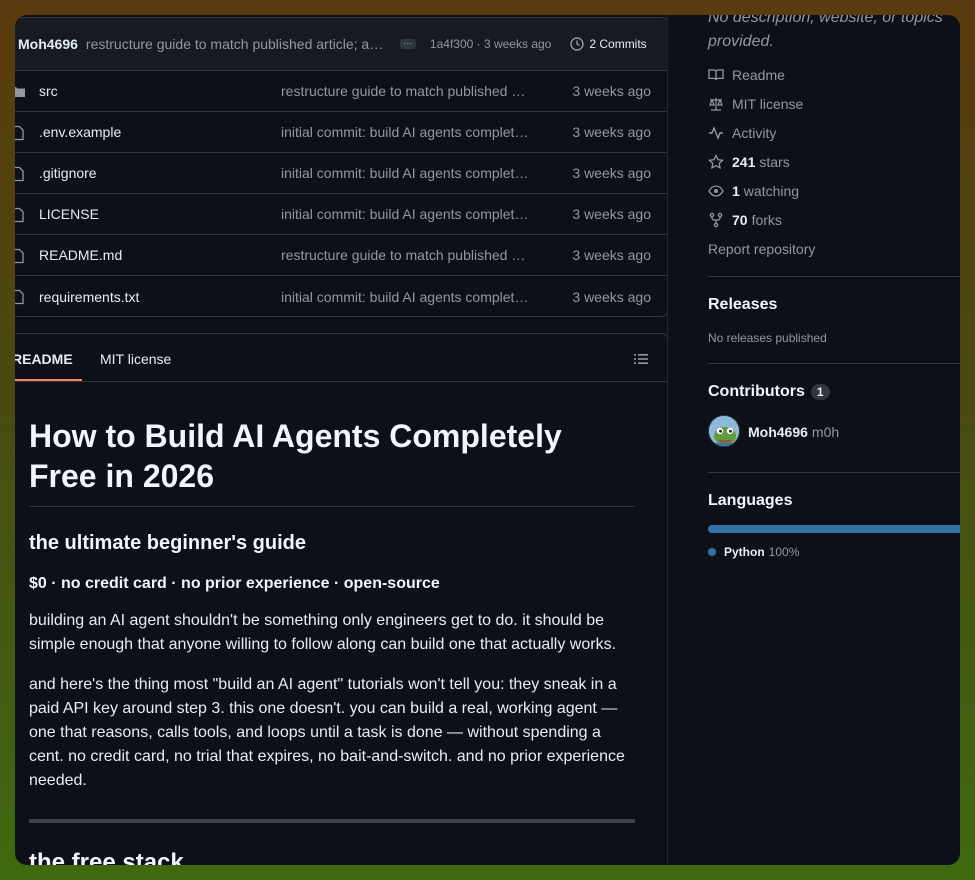 This screenshot has width=975, height=880. I want to click on file-name: LICENSE, so click(69, 214).